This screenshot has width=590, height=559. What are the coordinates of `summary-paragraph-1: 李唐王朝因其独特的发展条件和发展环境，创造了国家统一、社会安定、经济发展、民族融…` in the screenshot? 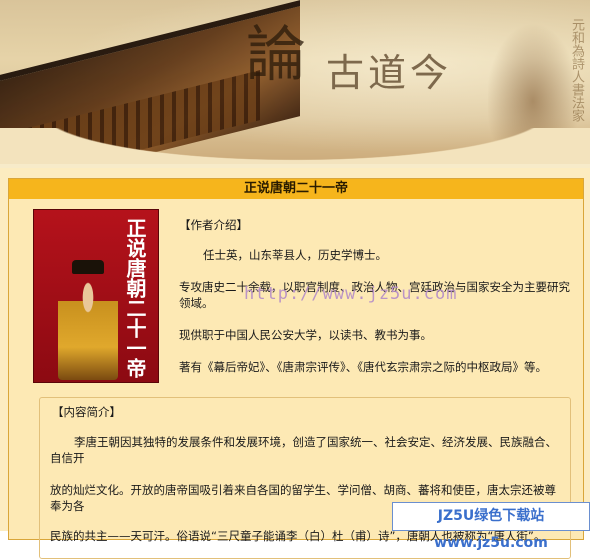 It's located at (303, 450).